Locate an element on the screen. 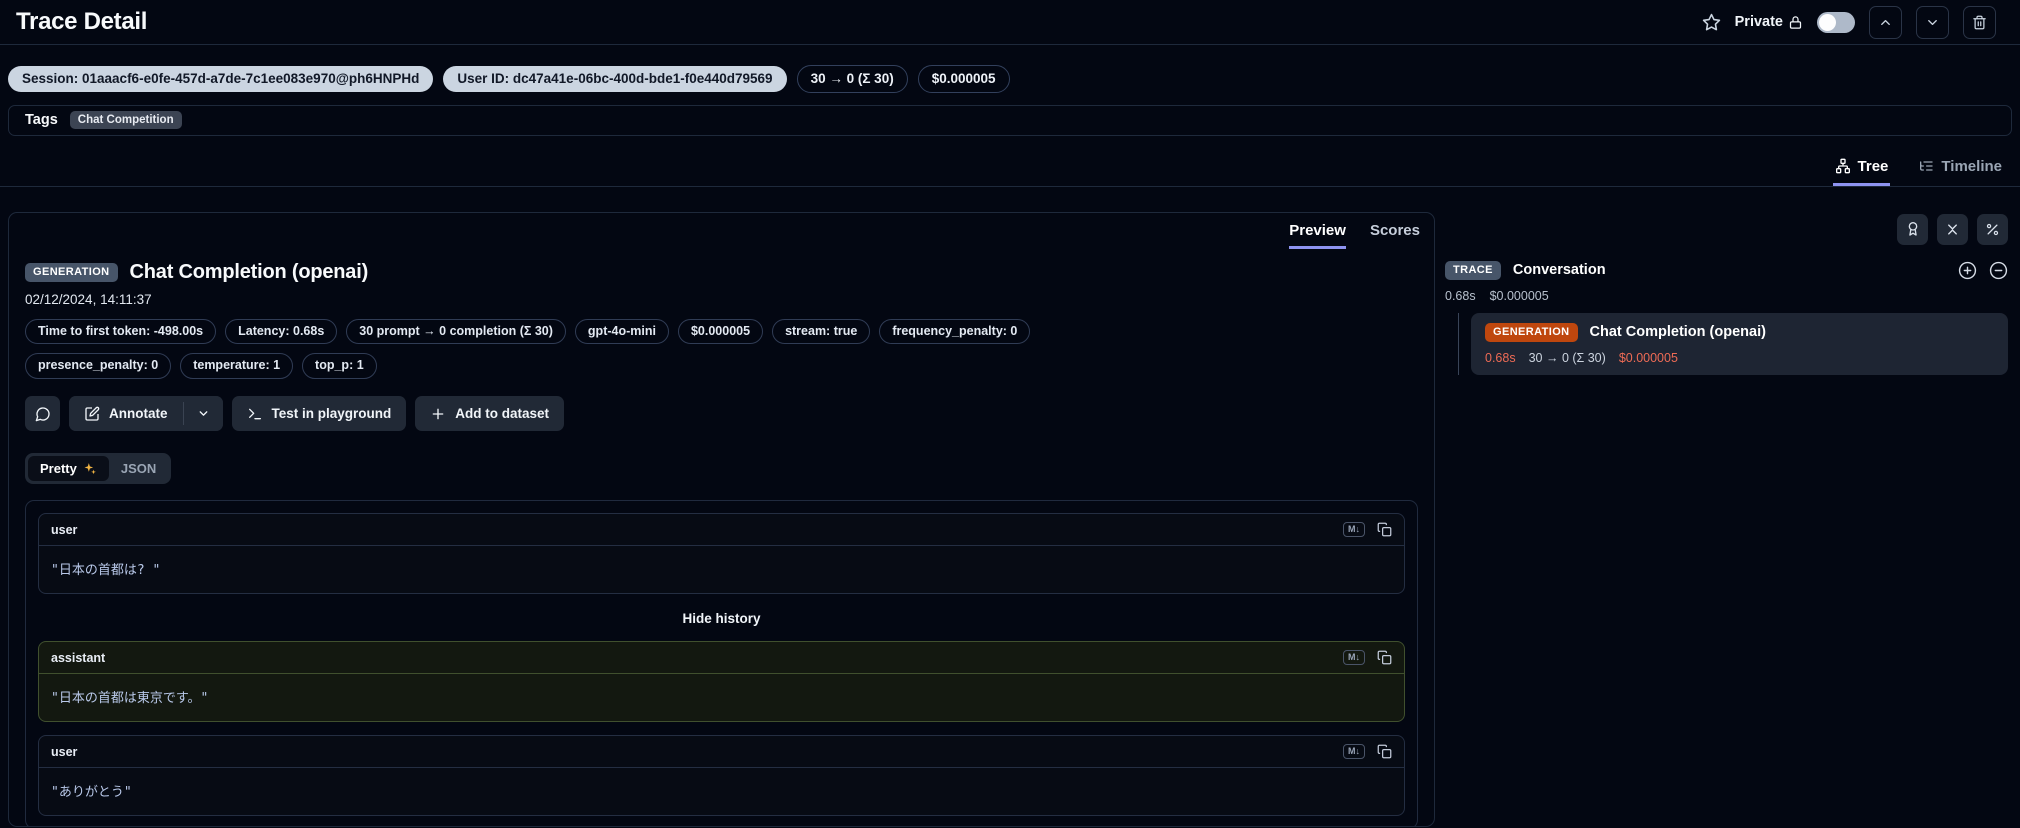 This screenshot has height=828, width=2020. lock-icon is located at coordinates (1795, 22).